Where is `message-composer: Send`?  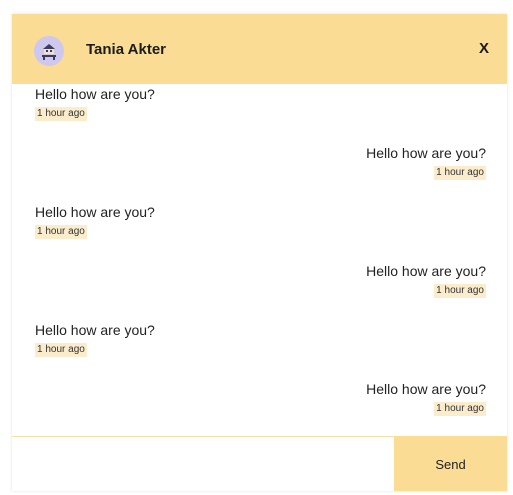
message-composer: Send is located at coordinates (259, 463).